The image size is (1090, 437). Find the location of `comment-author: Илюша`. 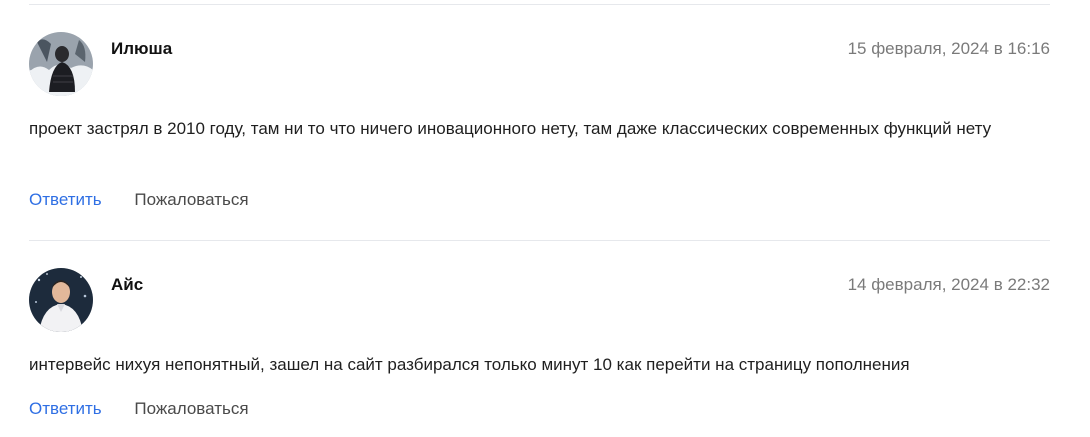

comment-author: Илюша is located at coordinates (142, 48).